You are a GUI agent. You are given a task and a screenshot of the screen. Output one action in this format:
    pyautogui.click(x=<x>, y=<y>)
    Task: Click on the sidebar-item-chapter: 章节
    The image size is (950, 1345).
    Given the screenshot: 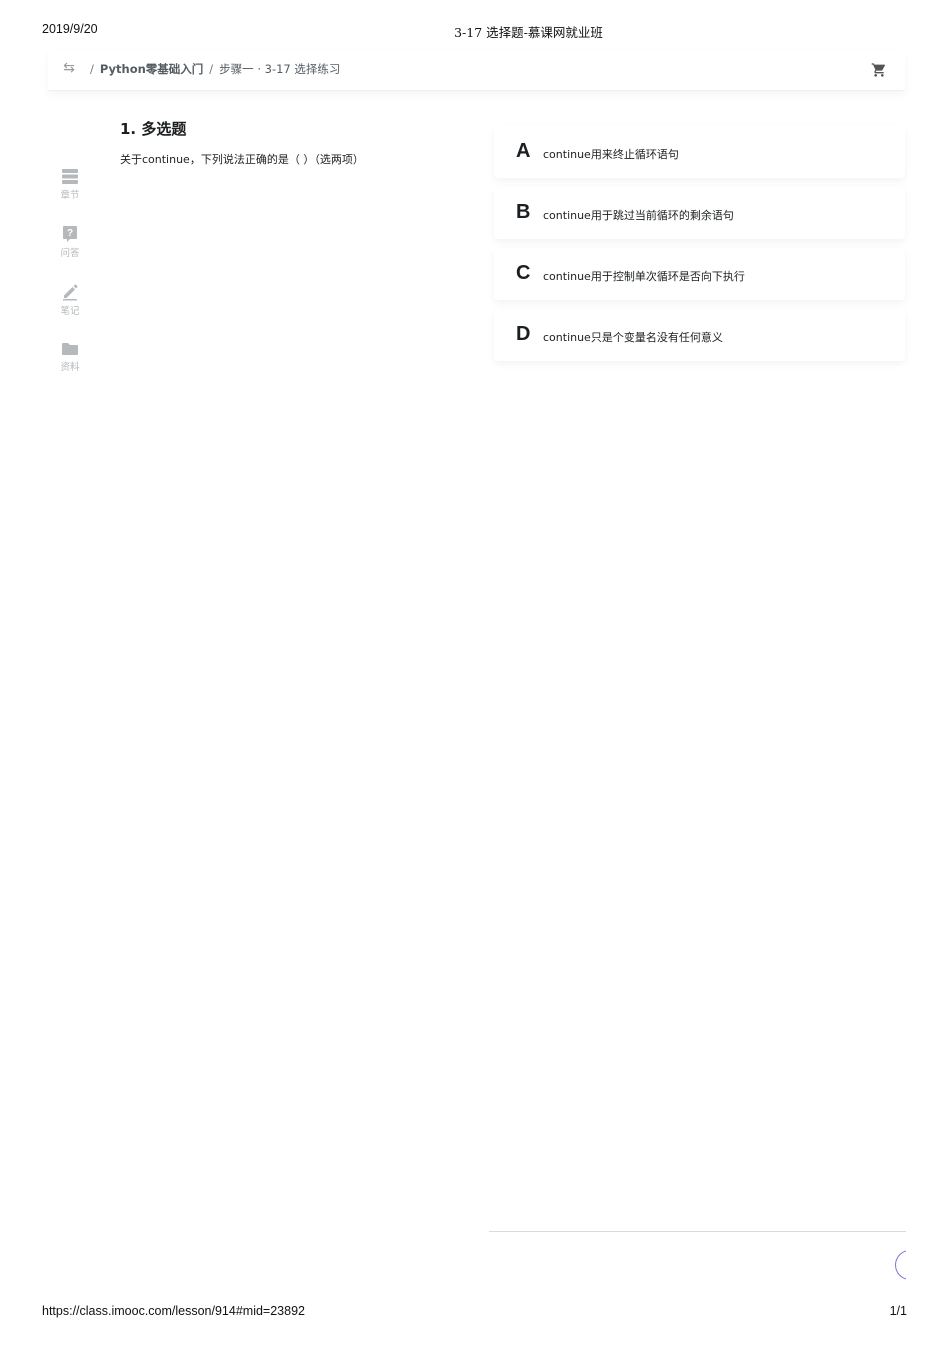 What is the action you would take?
    pyautogui.click(x=70, y=184)
    